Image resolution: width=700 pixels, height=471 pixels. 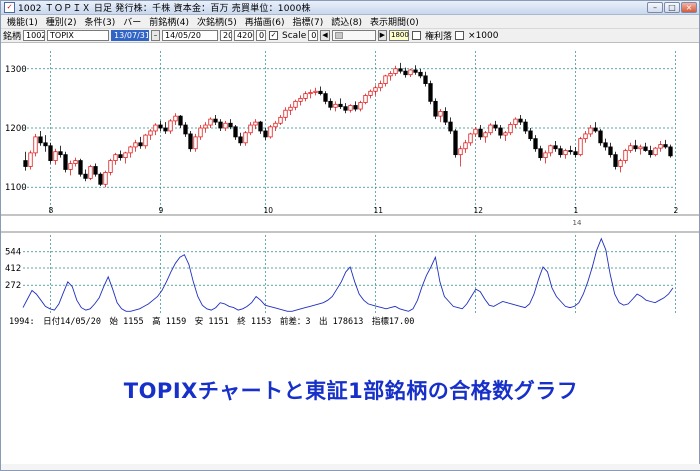 I want to click on scroll-thumb, so click(x=338, y=35).